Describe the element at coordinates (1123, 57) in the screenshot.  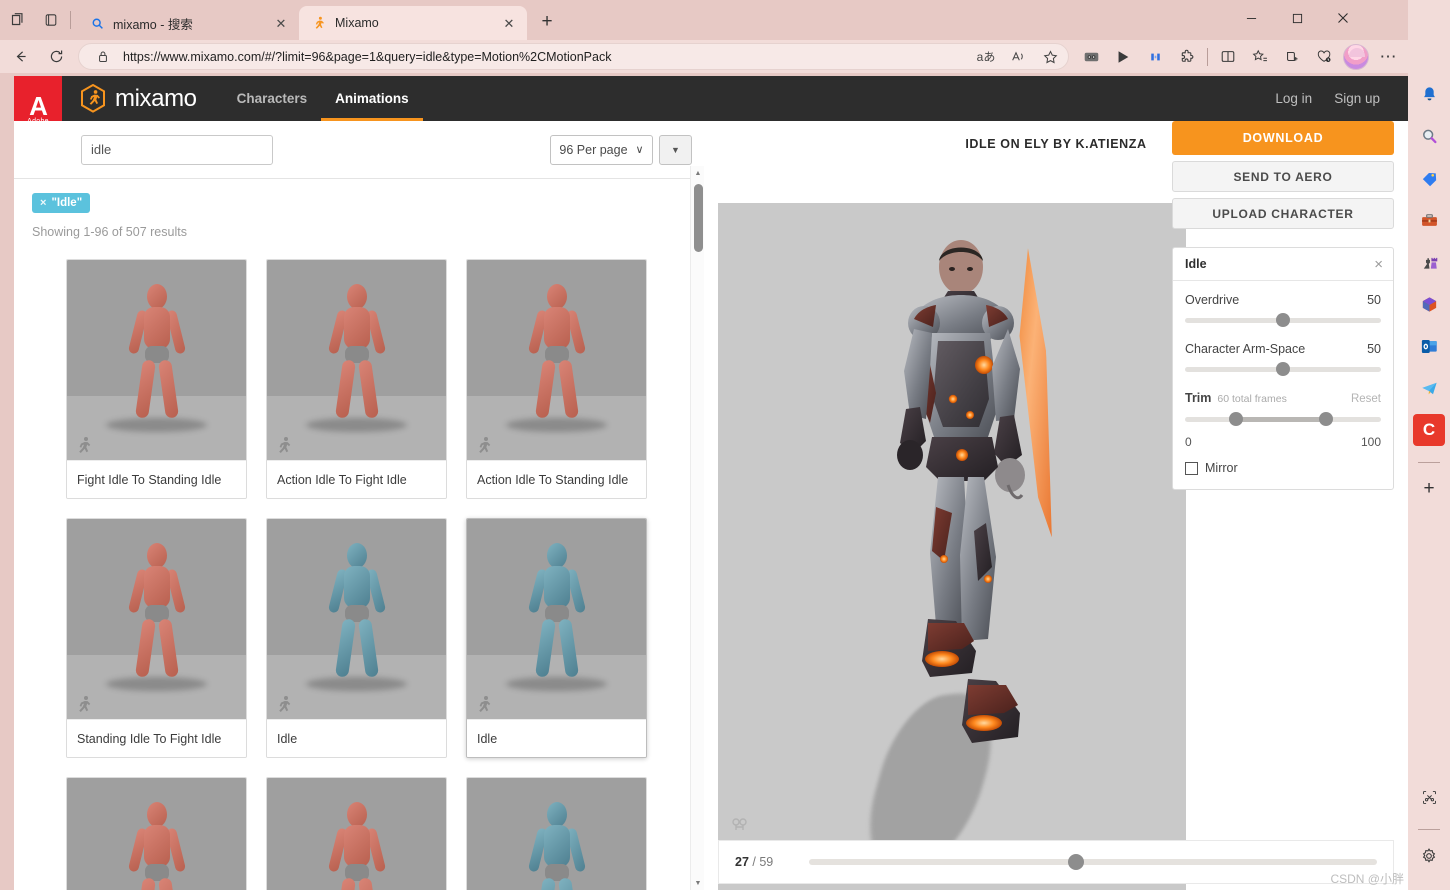
I see `play-icon` at that location.